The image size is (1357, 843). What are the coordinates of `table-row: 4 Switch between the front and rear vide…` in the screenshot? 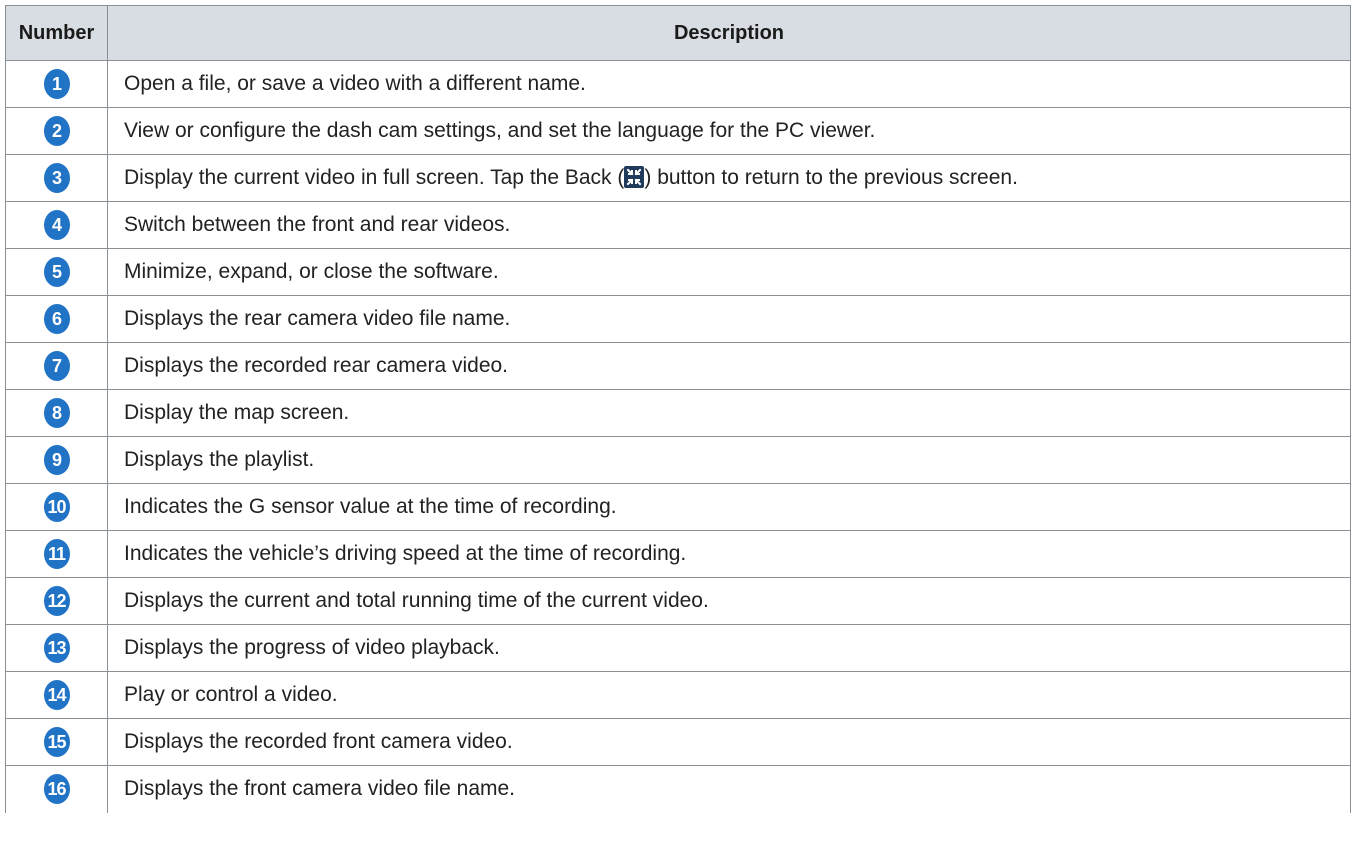 It's located at (678, 225).